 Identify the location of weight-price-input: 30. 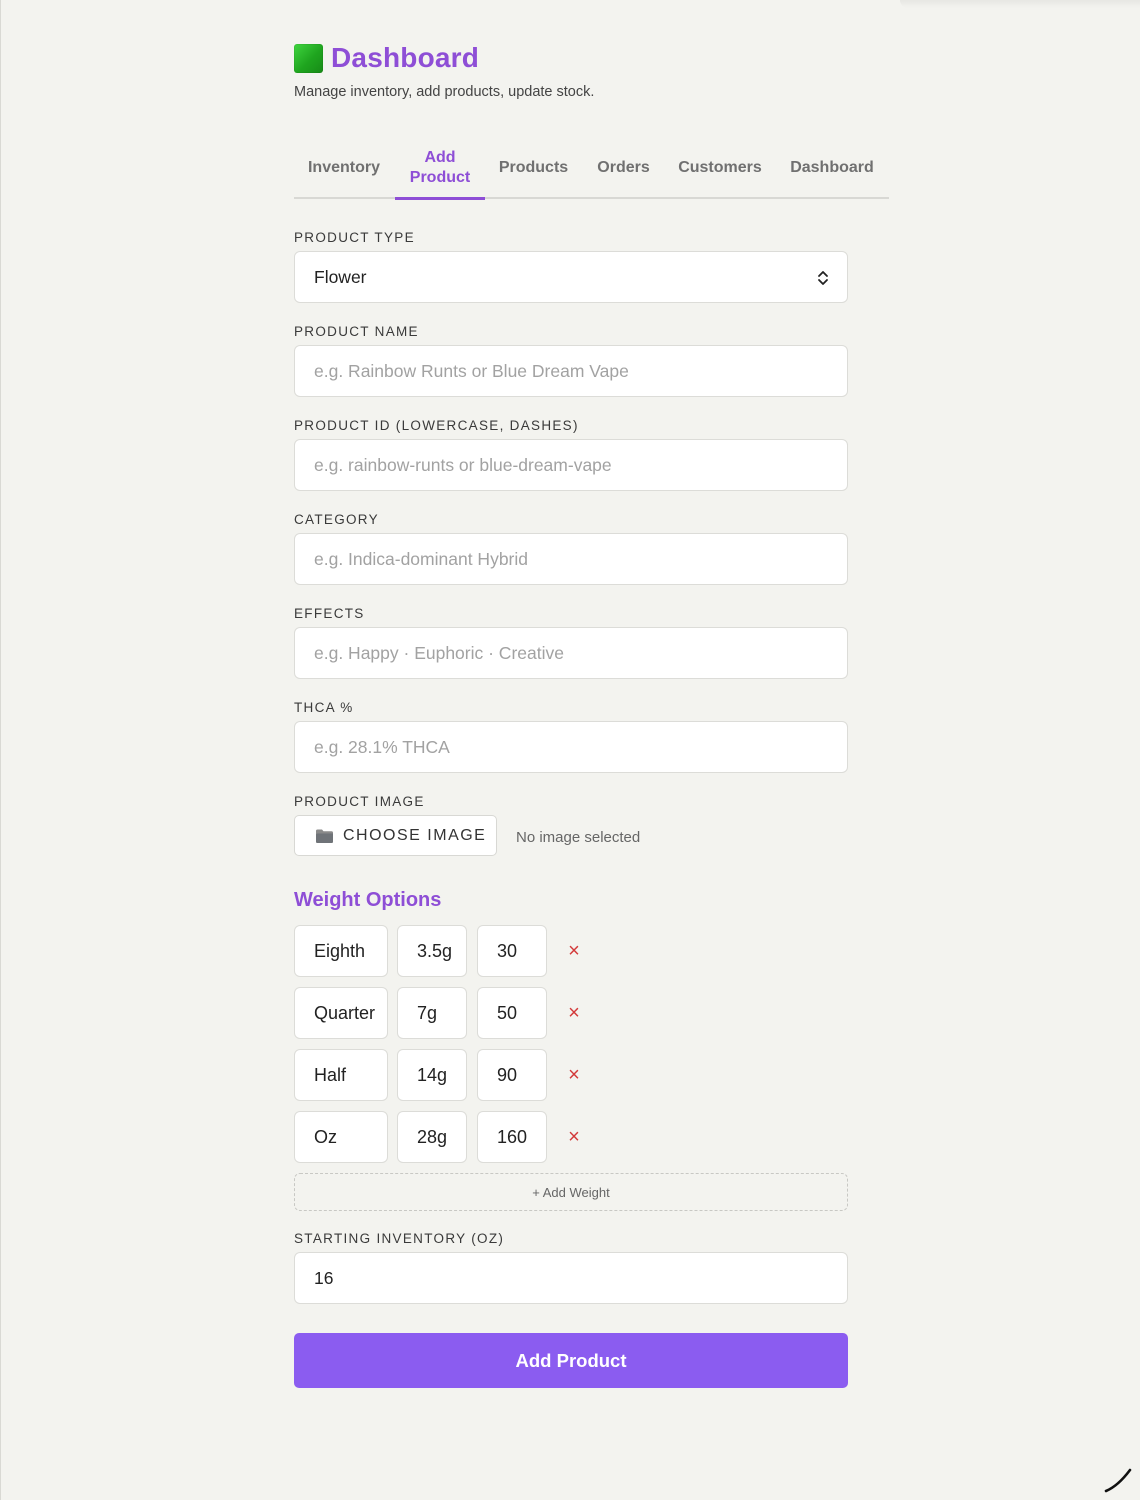
(512, 951).